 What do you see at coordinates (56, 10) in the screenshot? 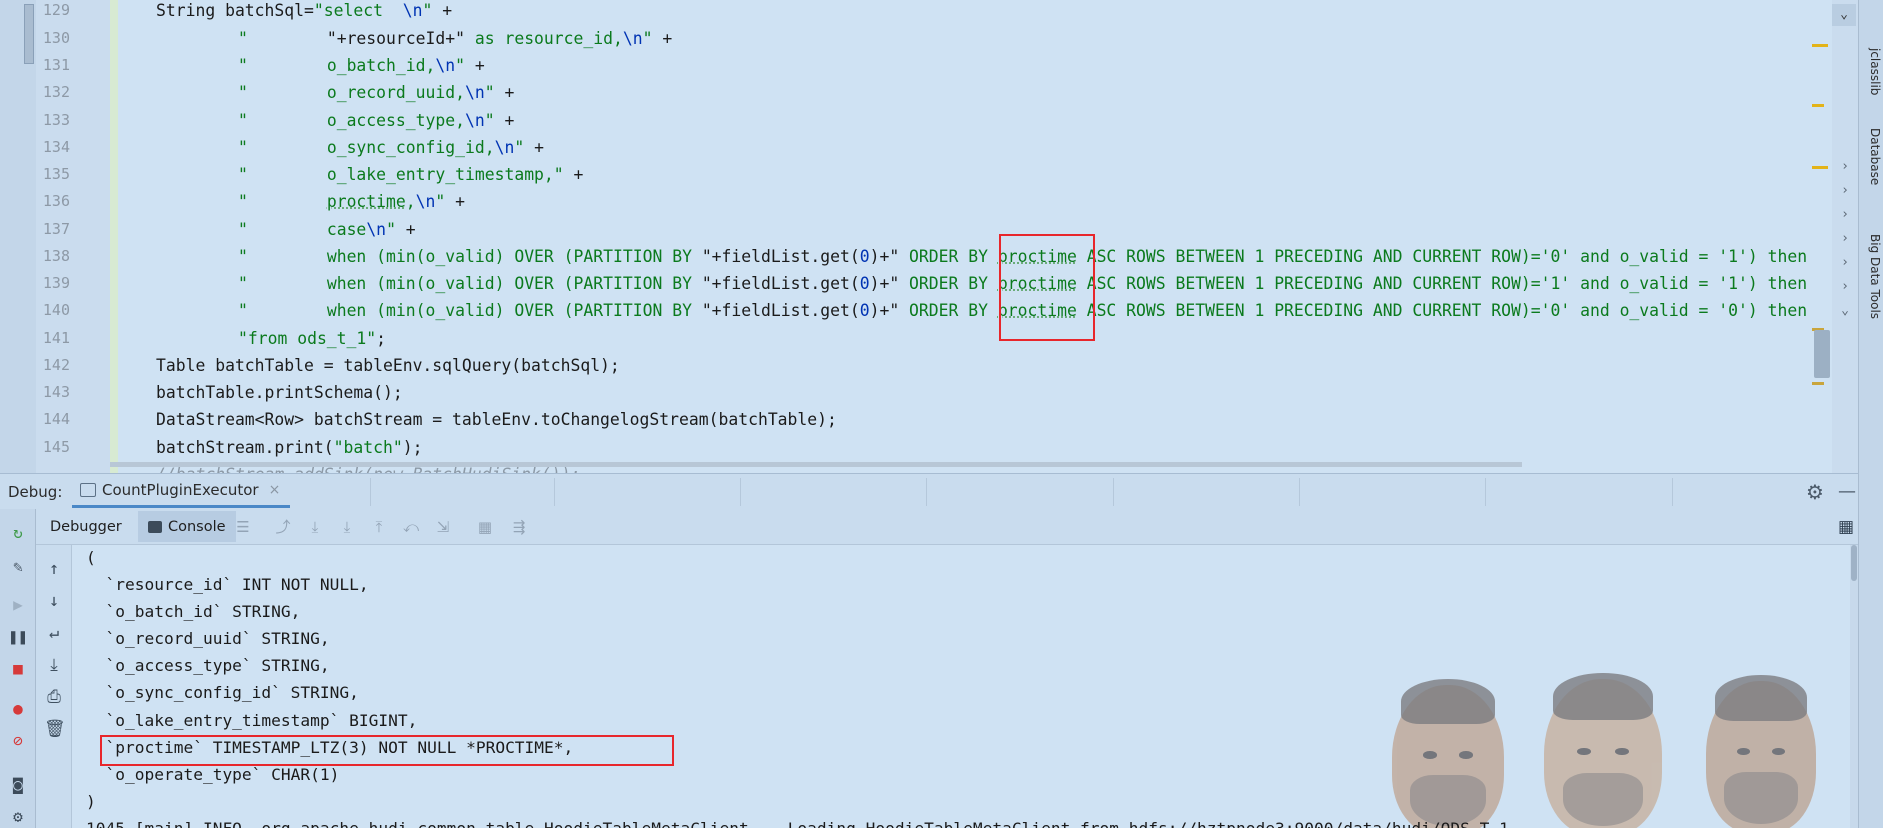
I see `line-number: 129` at bounding box center [56, 10].